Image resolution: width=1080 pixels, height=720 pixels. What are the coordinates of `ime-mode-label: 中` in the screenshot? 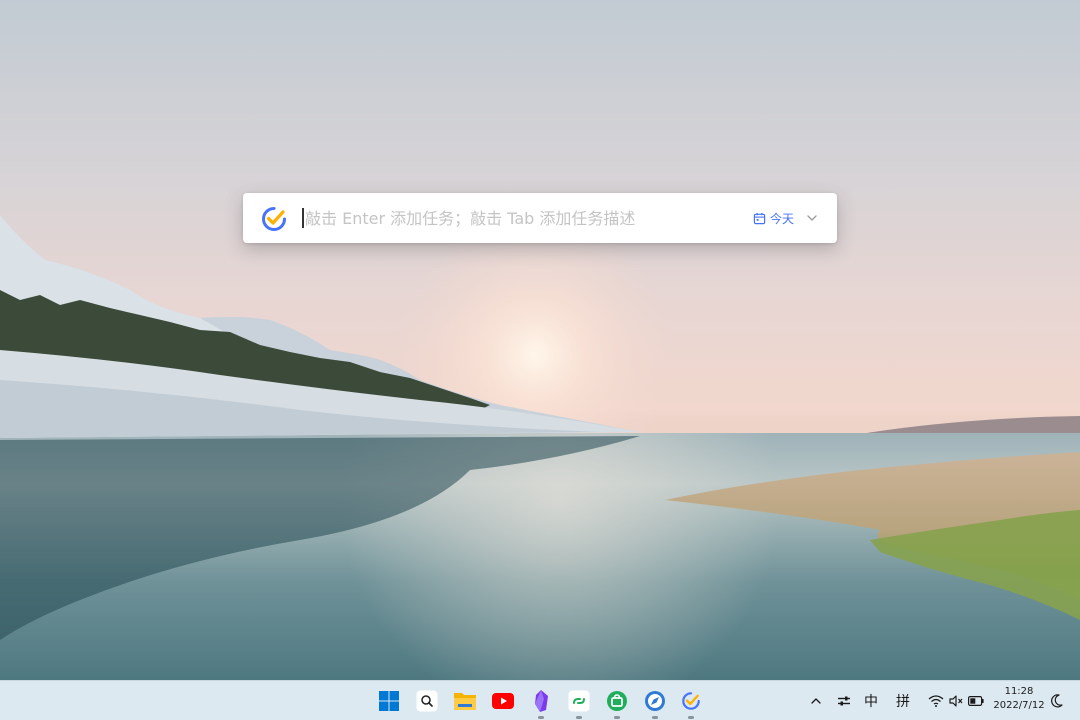 It's located at (871, 702).